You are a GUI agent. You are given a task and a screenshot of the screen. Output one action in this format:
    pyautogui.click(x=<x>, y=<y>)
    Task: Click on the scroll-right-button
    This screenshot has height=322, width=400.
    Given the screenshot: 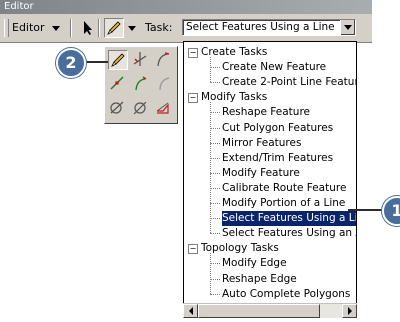 What is the action you would take?
    pyautogui.click(x=349, y=311)
    